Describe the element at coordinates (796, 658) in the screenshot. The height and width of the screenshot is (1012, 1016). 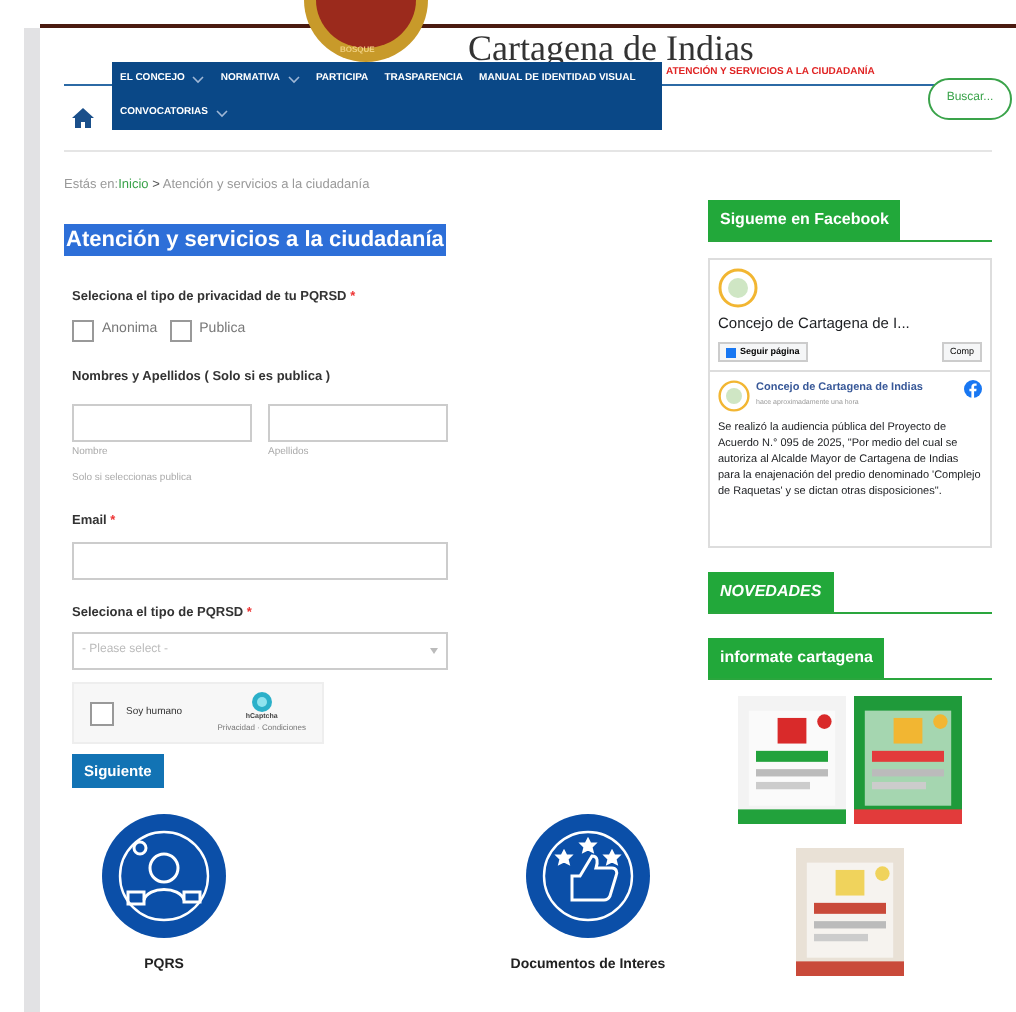
I see `section-heading: informate cartagena` at that location.